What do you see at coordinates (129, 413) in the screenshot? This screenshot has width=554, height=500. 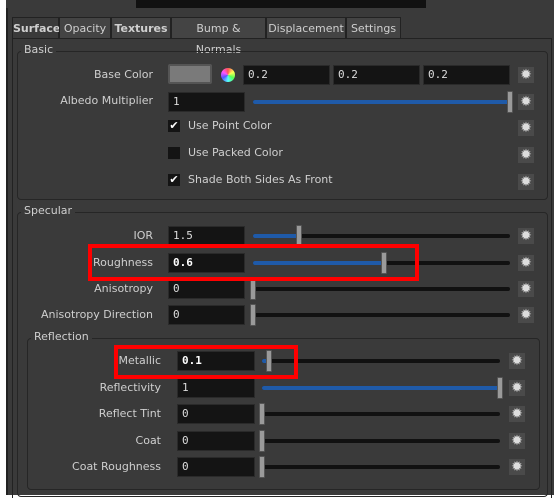 I see `reflect-tint-label: Reflect Tint` at bounding box center [129, 413].